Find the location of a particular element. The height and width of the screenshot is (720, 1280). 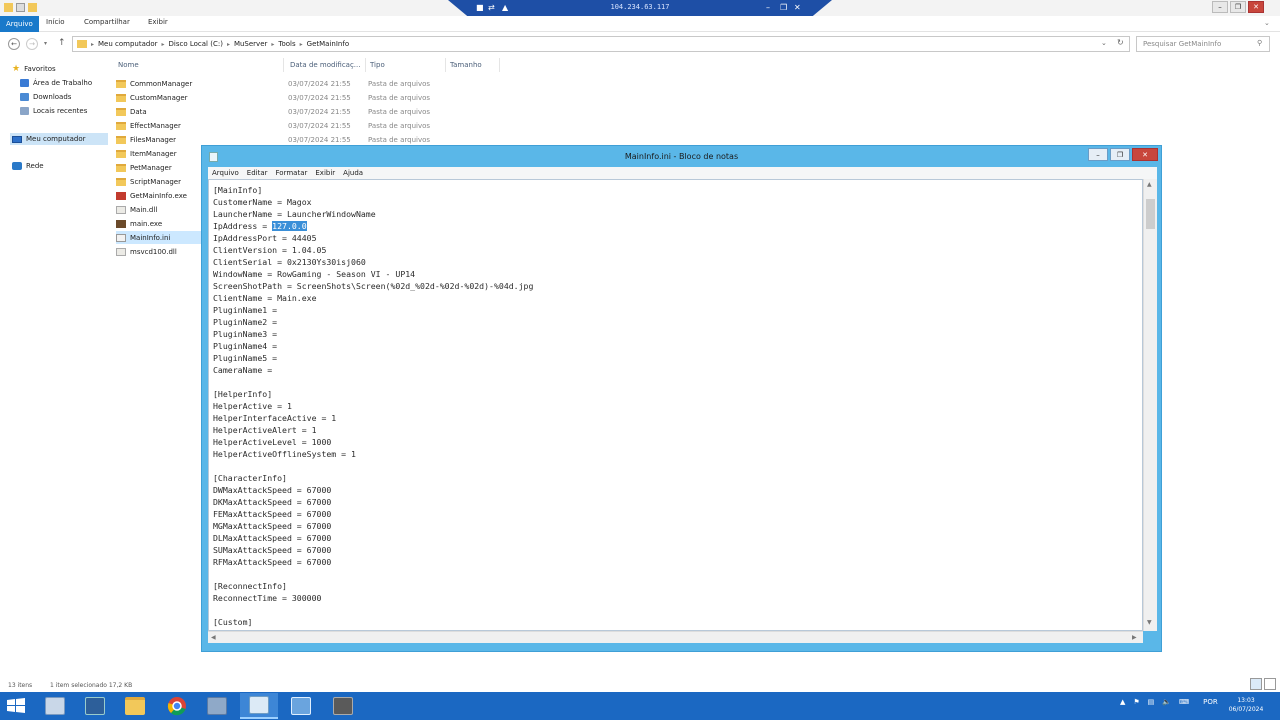

keyboard-icon: ⌨ is located at coordinates (1184, 702).